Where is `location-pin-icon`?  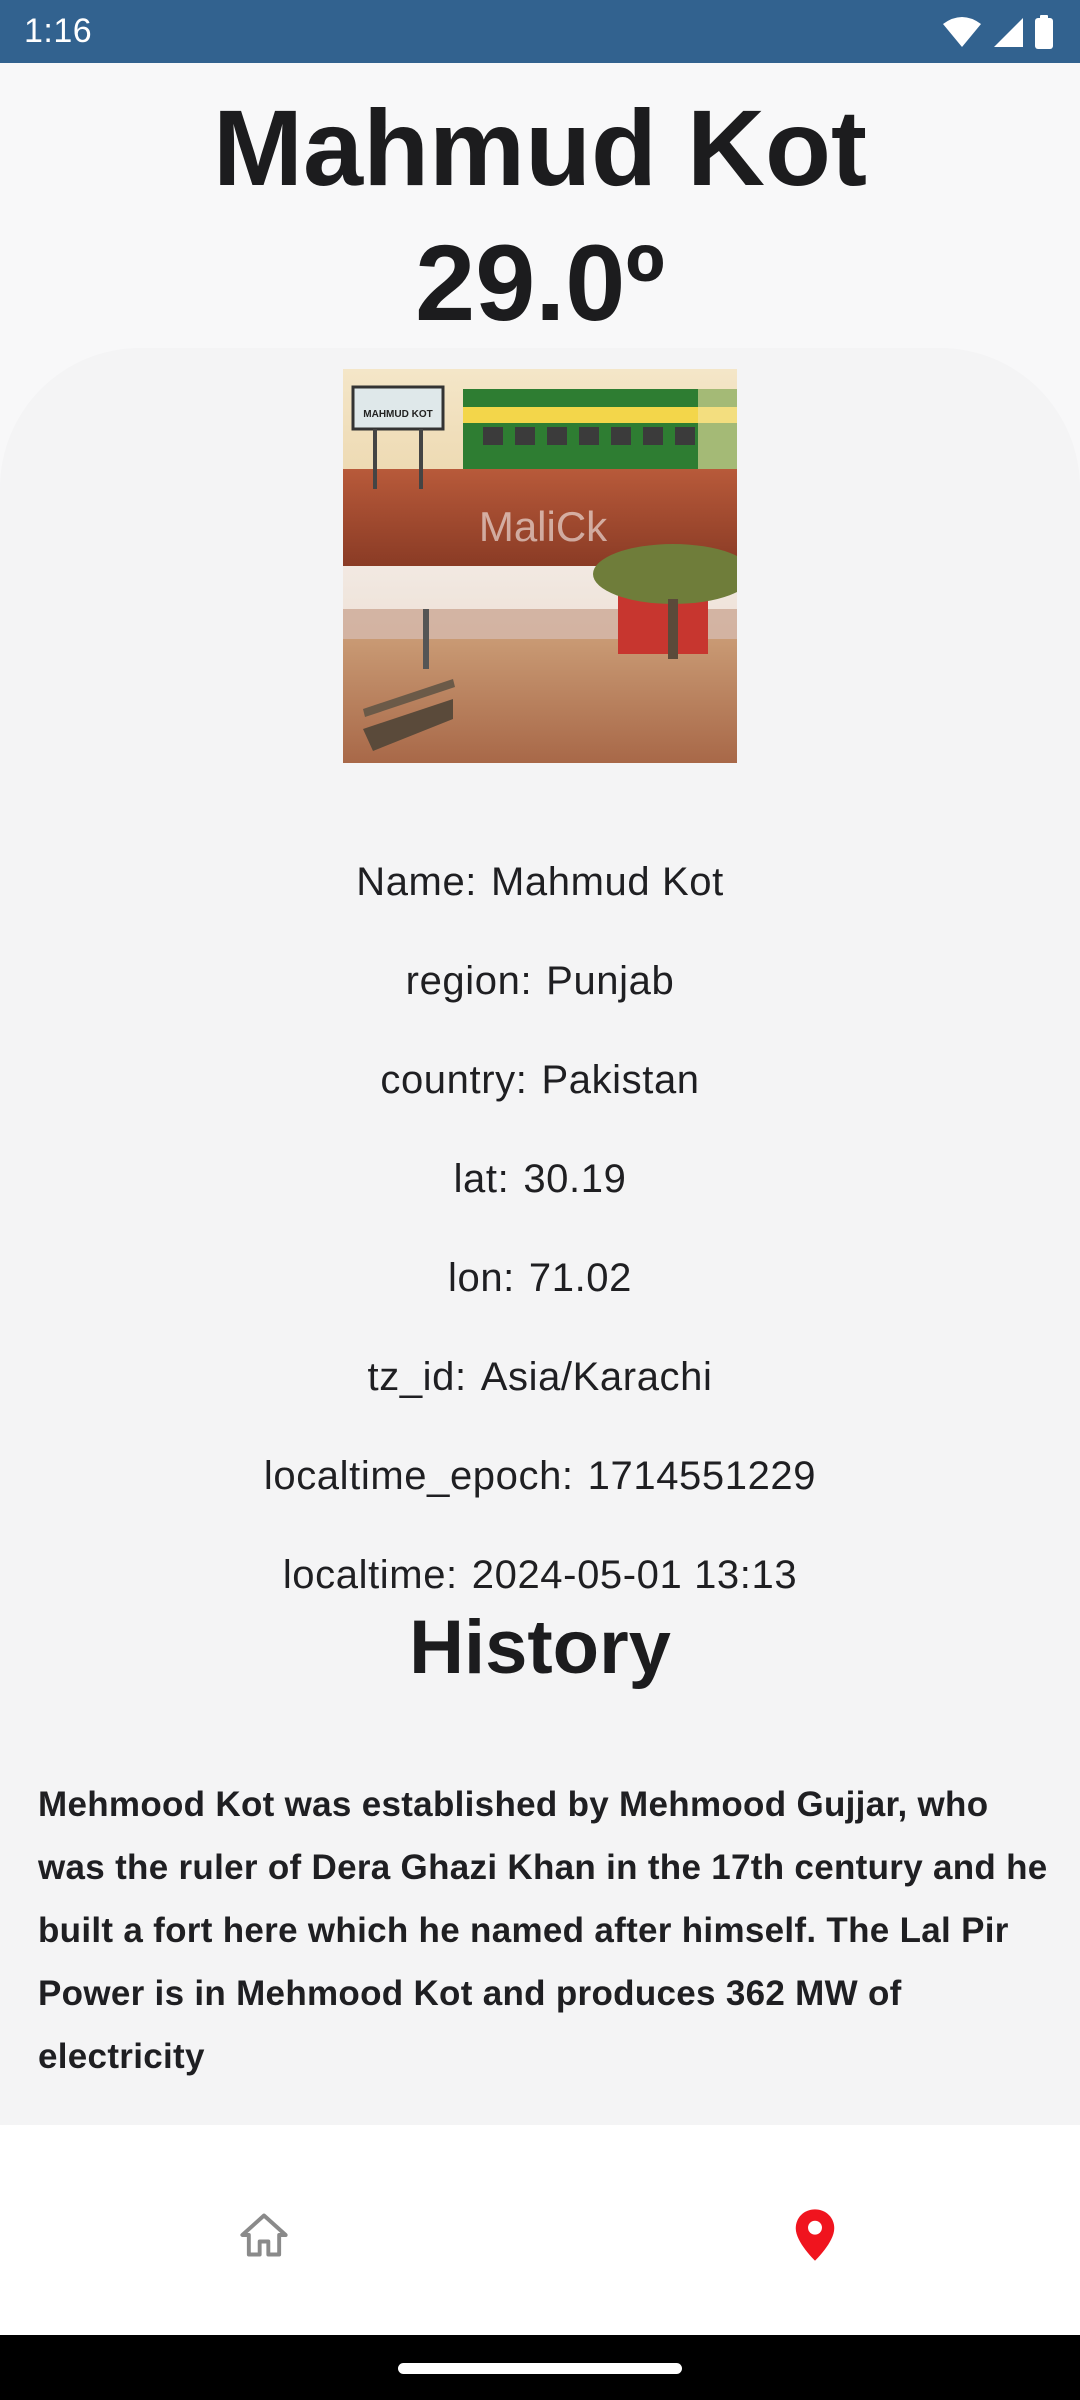 location-pin-icon is located at coordinates (815, 2235).